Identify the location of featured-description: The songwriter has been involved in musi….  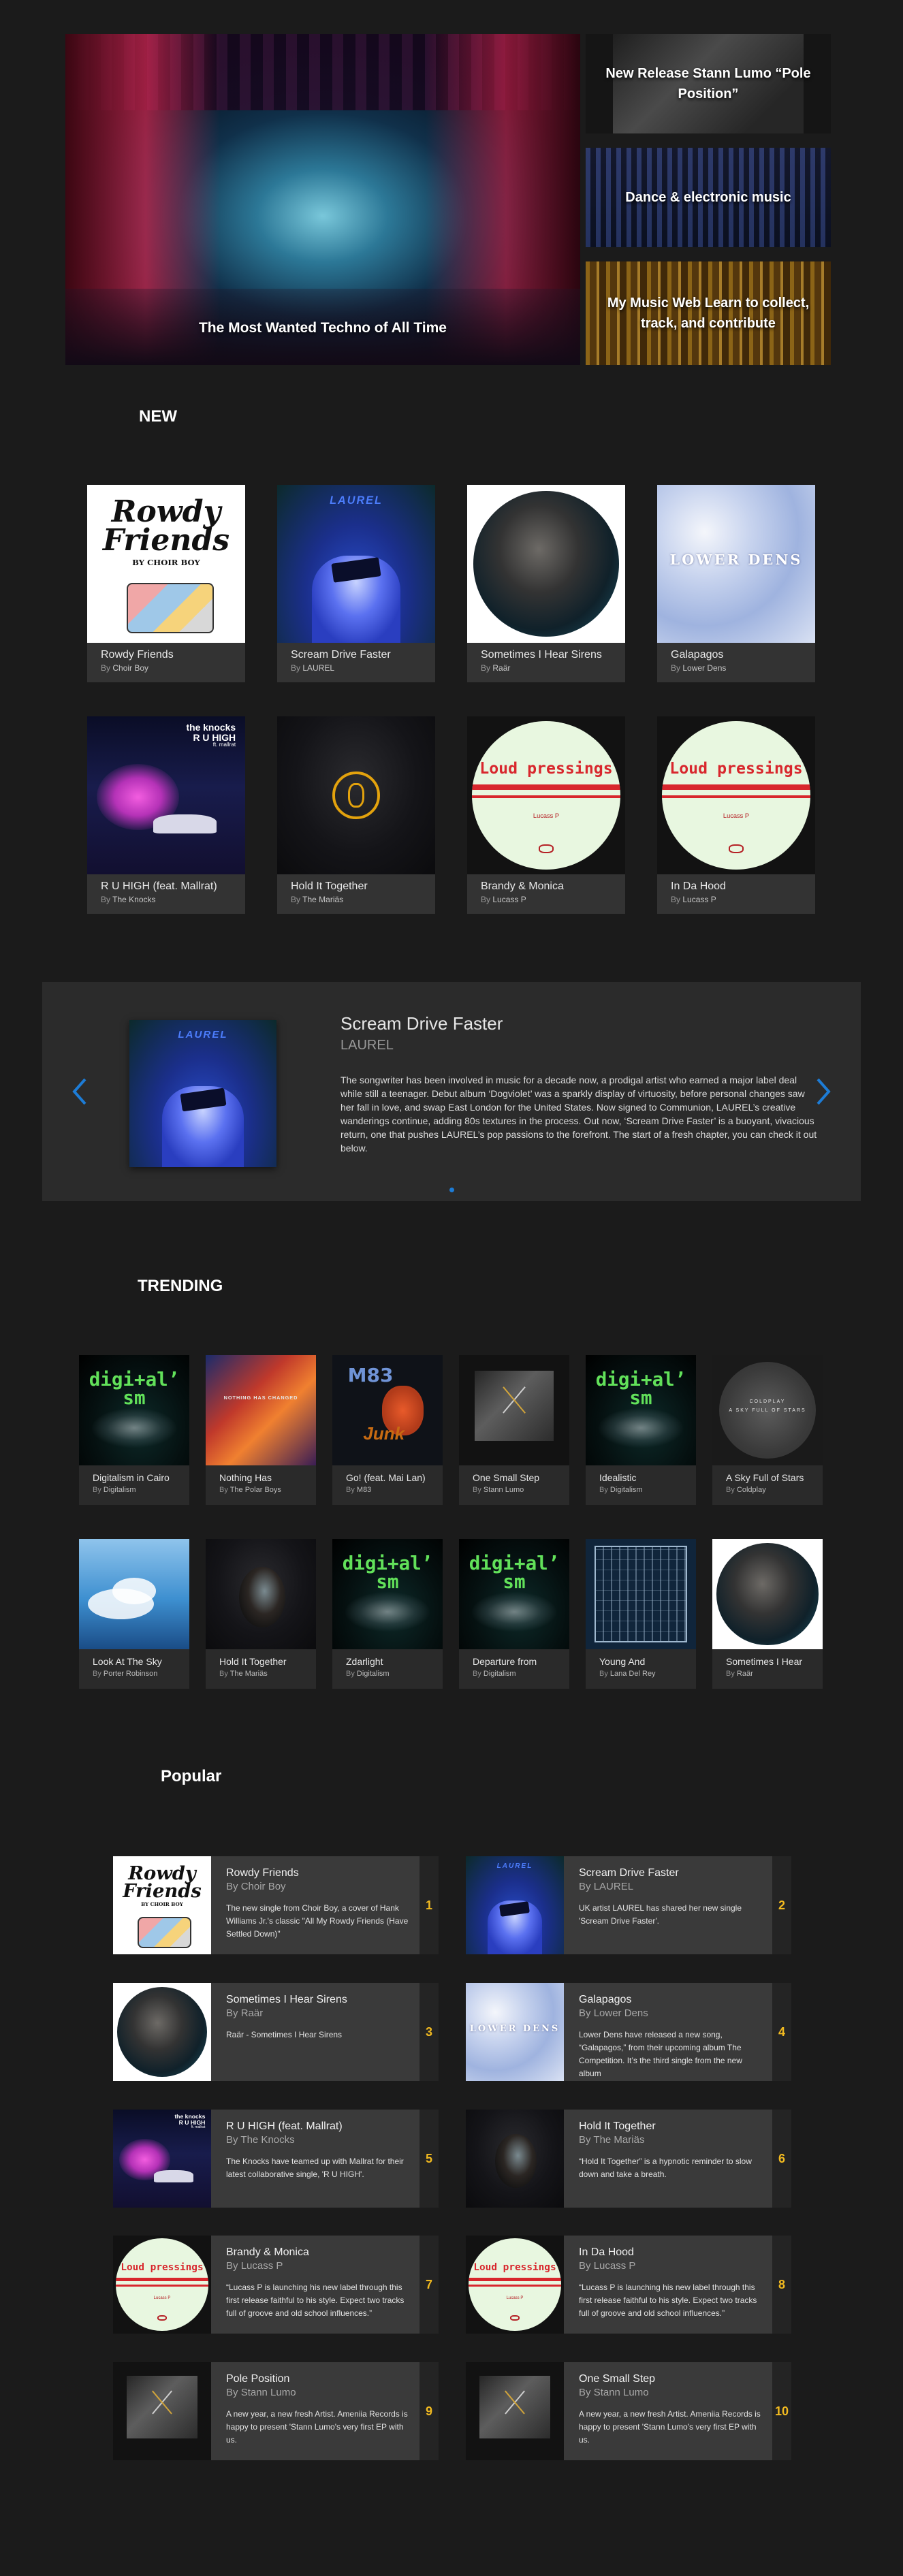
(578, 1114).